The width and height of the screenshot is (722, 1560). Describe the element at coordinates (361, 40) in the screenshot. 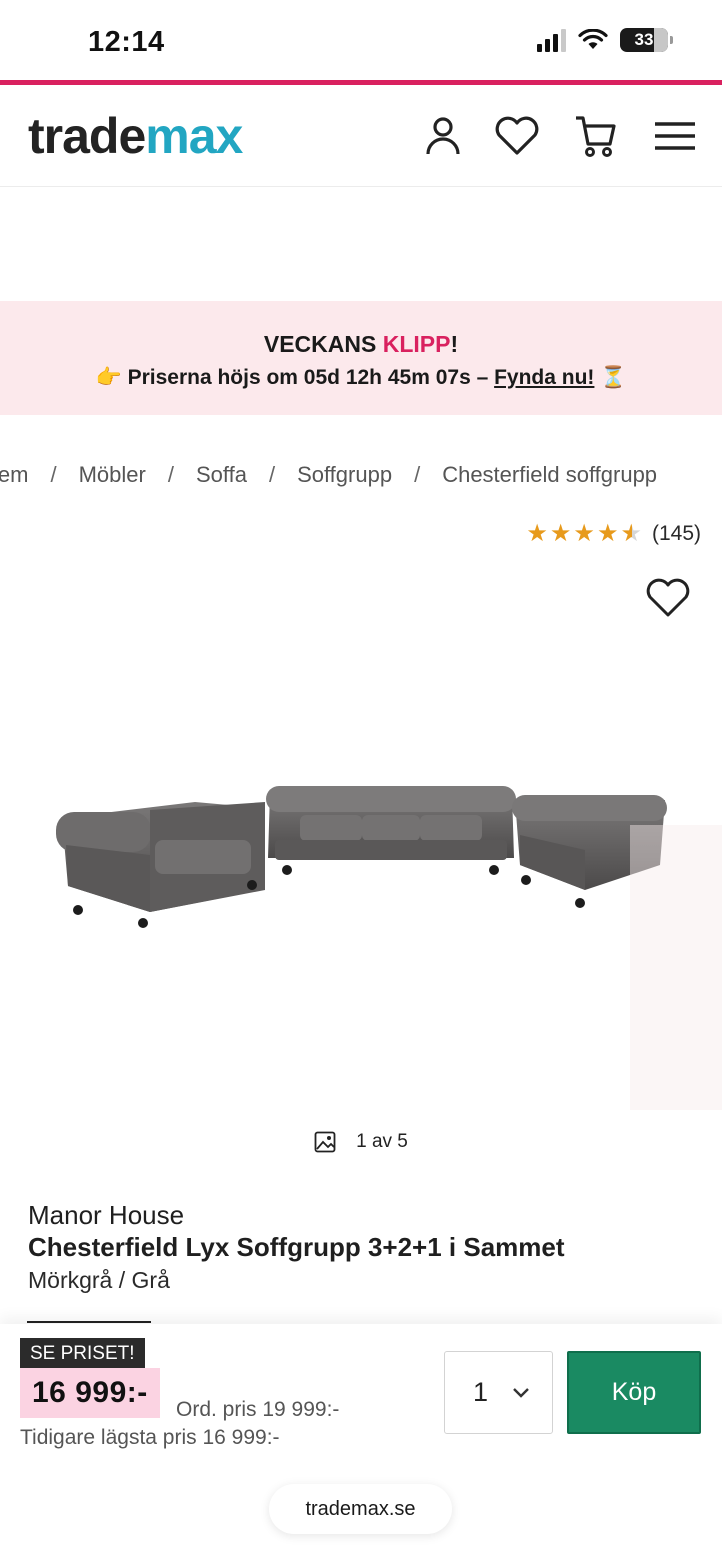

I see `status-bar: 12:14 33` at that location.